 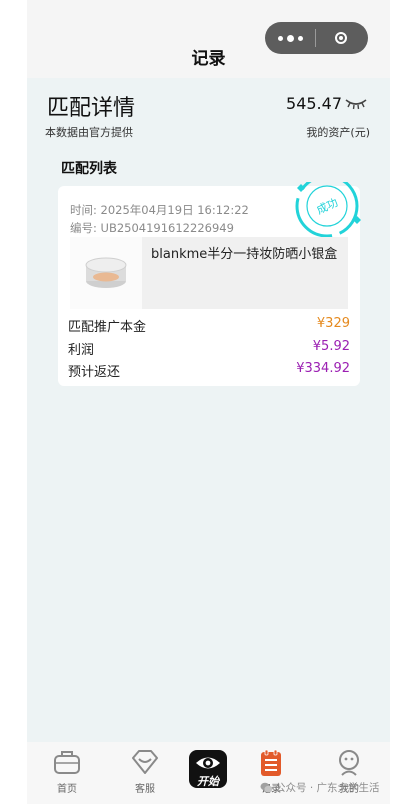 What do you see at coordinates (271, 762) in the screenshot?
I see `notepad-icon` at bounding box center [271, 762].